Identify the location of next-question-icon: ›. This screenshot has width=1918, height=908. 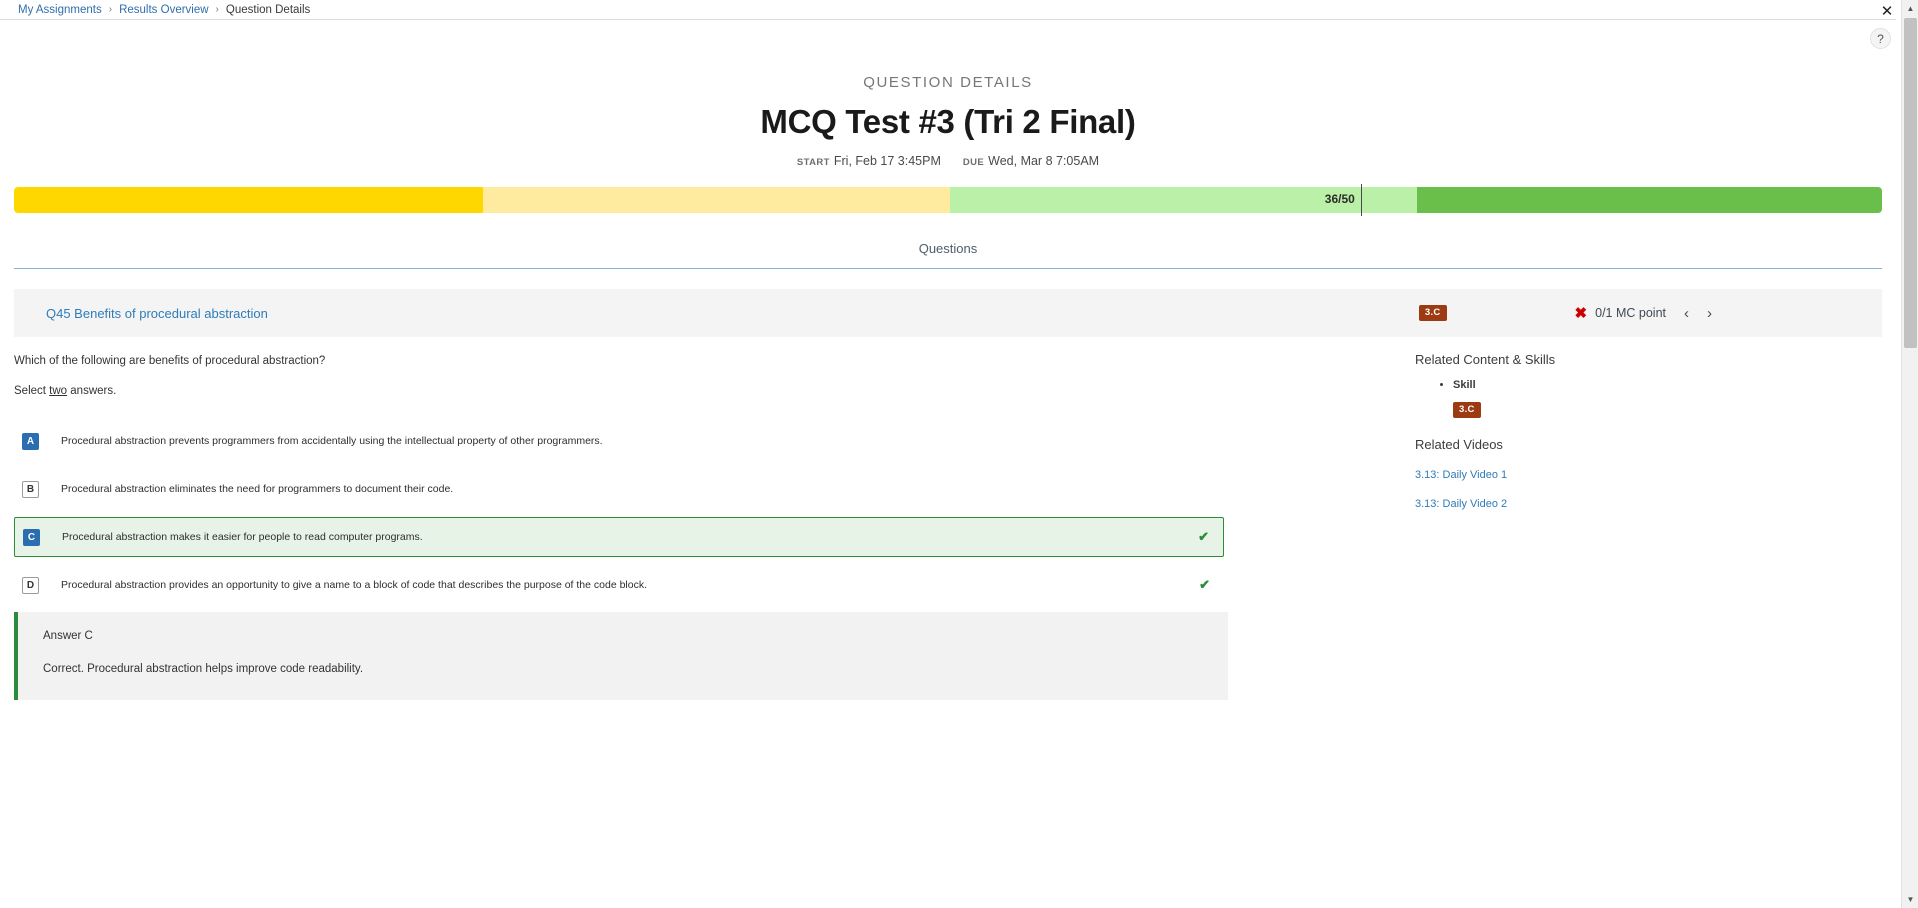
(1709, 313).